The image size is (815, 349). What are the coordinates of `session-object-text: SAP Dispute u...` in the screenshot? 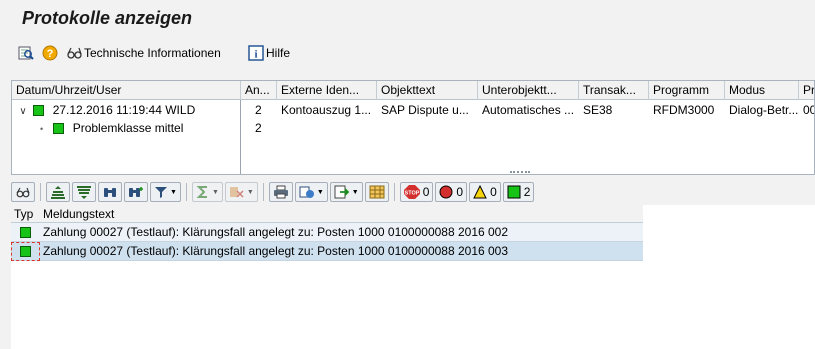 It's located at (425, 110).